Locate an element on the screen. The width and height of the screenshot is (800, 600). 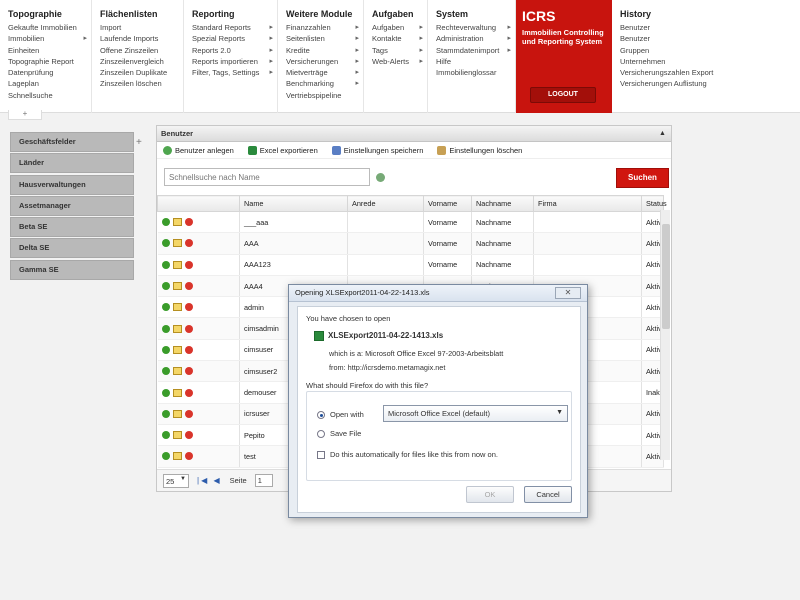
column-header: Firma is located at coordinates (587, 203).